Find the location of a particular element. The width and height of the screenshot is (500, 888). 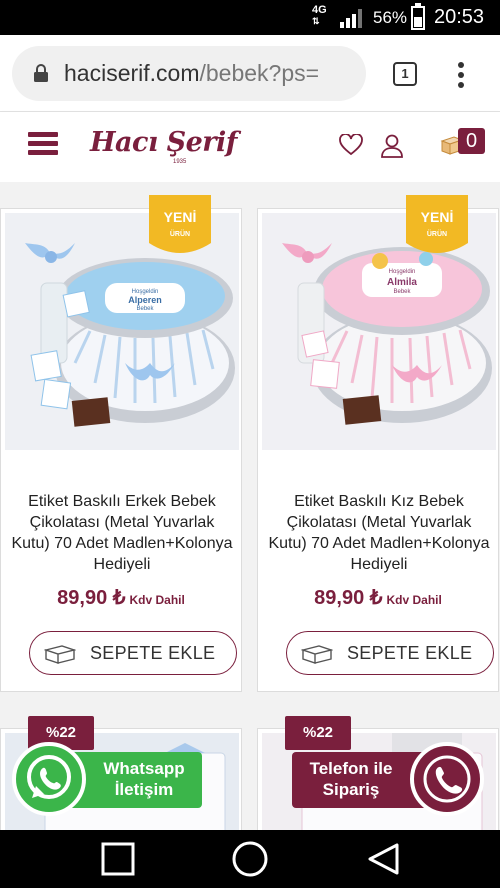

phone-order-button: Telefon ile Sipariş is located at coordinates (388, 780).